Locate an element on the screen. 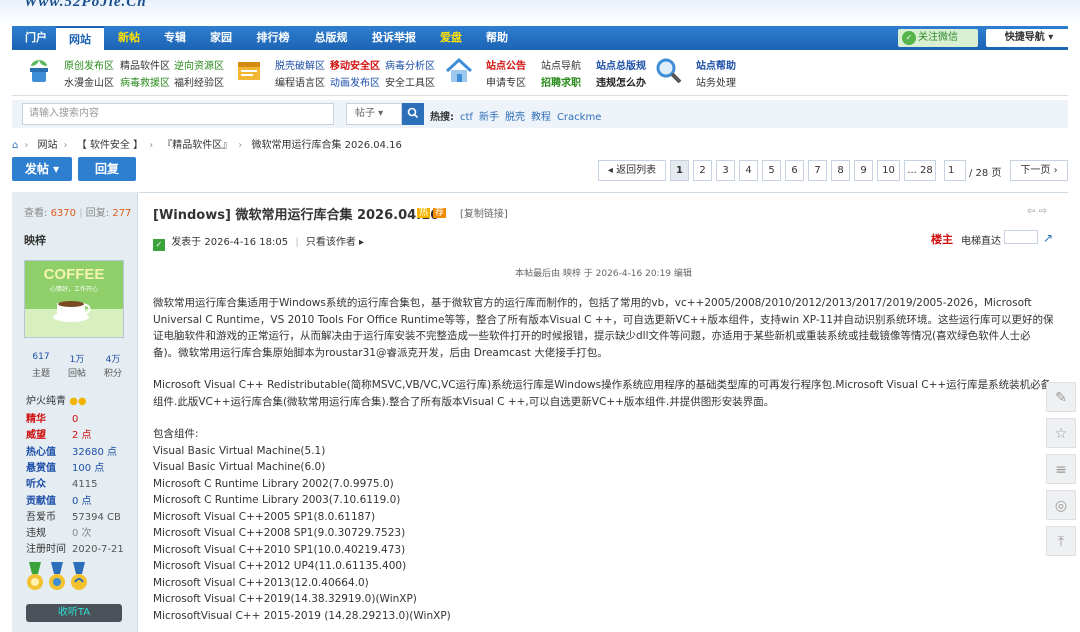 This screenshot has height=632, width=1080. back-to-top-icon: ⤒ is located at coordinates (1061, 541).